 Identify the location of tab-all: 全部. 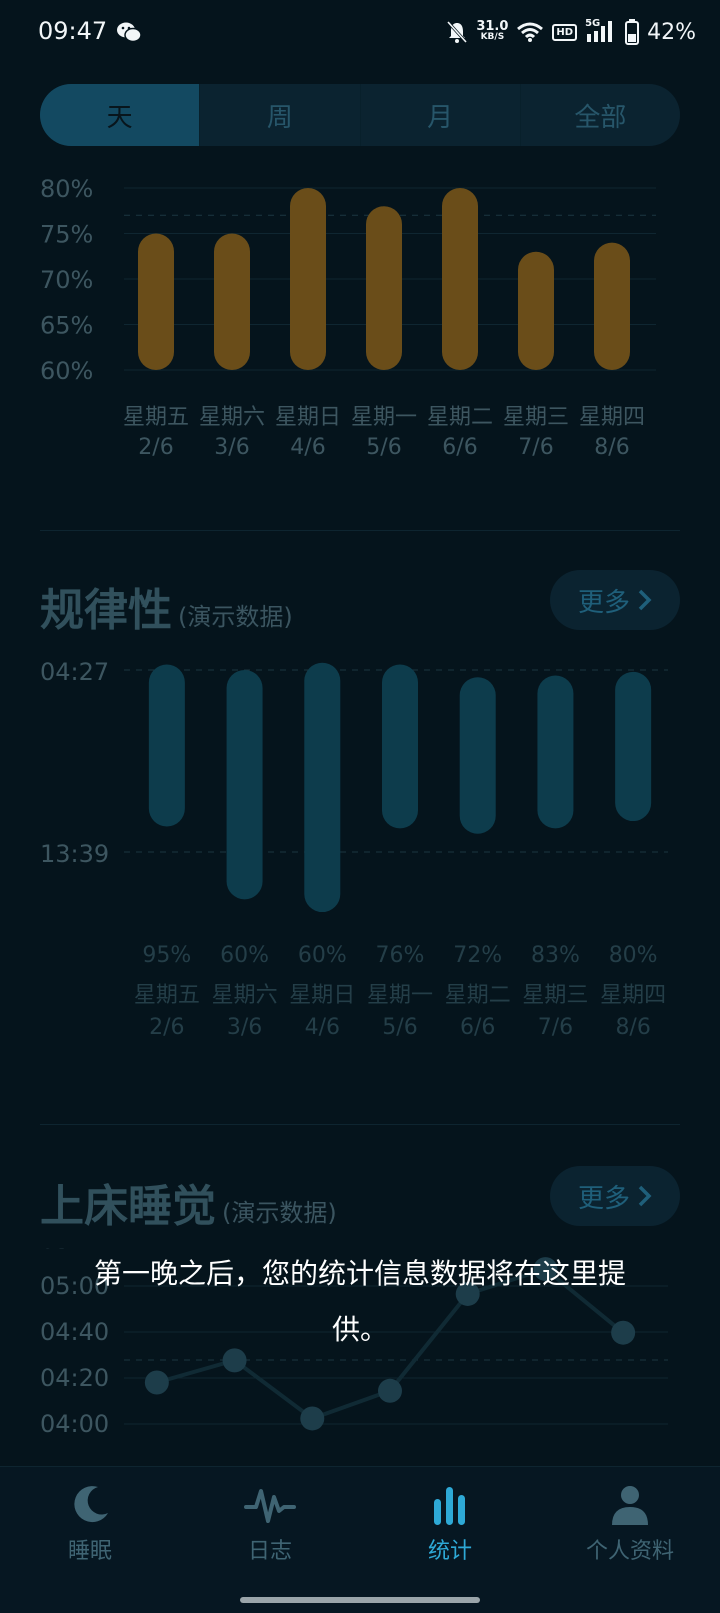
(599, 115).